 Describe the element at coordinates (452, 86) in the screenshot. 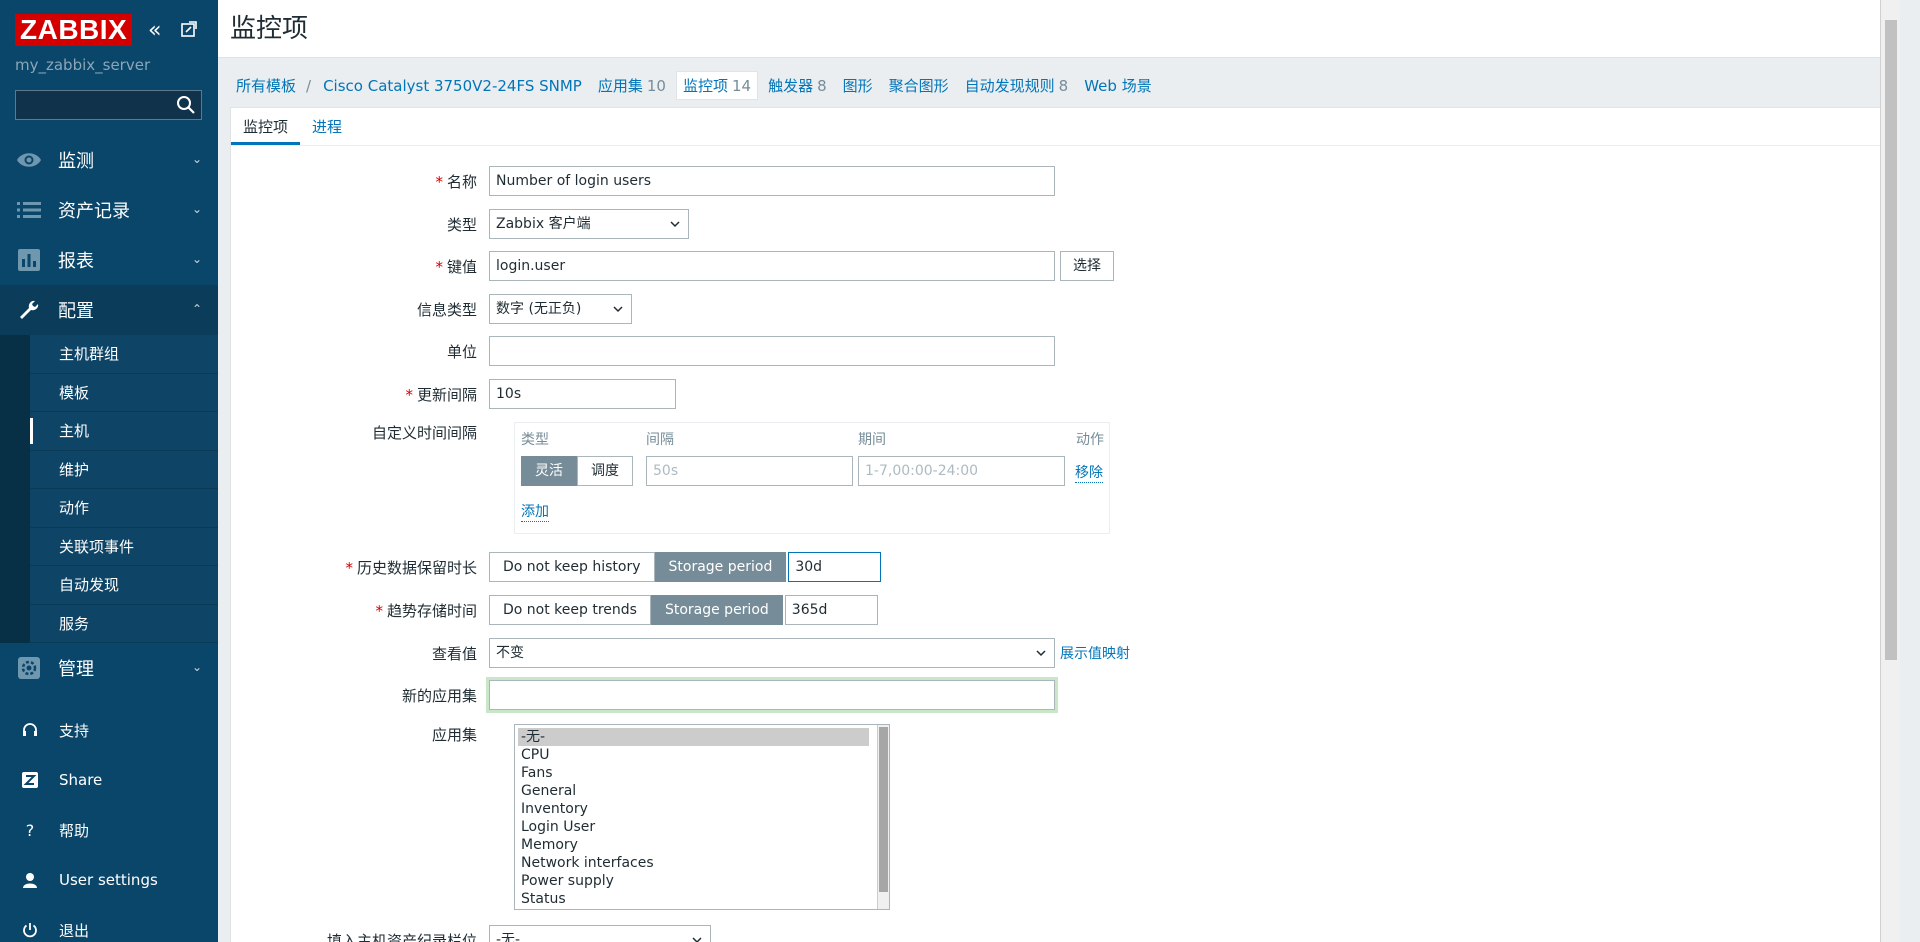

I see `breadcrumb-template: Cisco Catalyst 3750V2-24FS SNMP` at that location.